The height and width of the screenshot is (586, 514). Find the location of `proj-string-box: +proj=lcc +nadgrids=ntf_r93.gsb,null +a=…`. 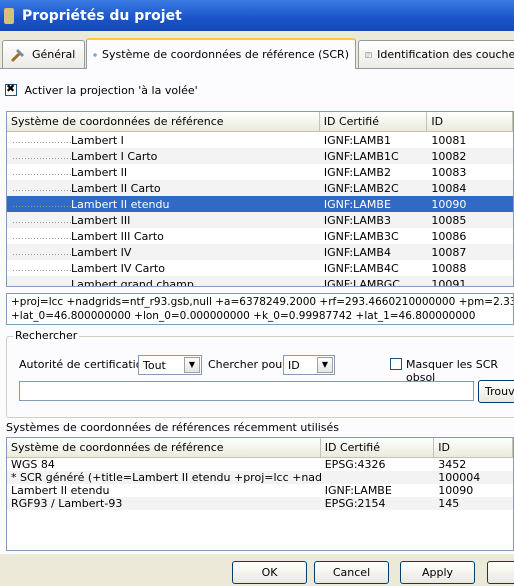

proj-string-box: +proj=lcc +nadgrids=ntf_r93.gsb,null +a=… is located at coordinates (260, 309).